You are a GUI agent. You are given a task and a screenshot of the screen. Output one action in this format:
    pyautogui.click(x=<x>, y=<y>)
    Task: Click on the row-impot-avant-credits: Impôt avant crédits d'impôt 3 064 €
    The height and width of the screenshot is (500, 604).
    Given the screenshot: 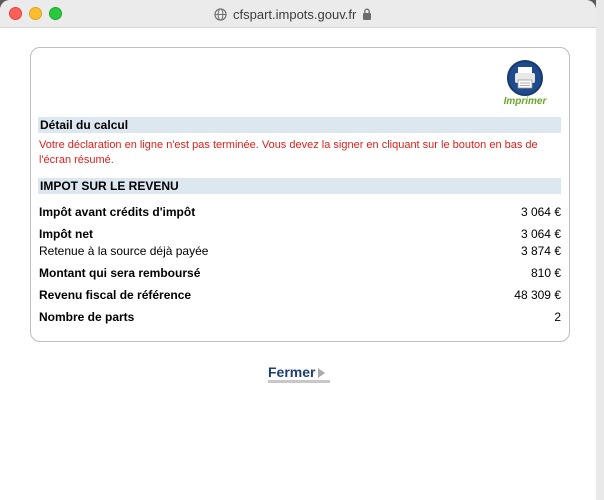 What is the action you would take?
    pyautogui.click(x=300, y=212)
    